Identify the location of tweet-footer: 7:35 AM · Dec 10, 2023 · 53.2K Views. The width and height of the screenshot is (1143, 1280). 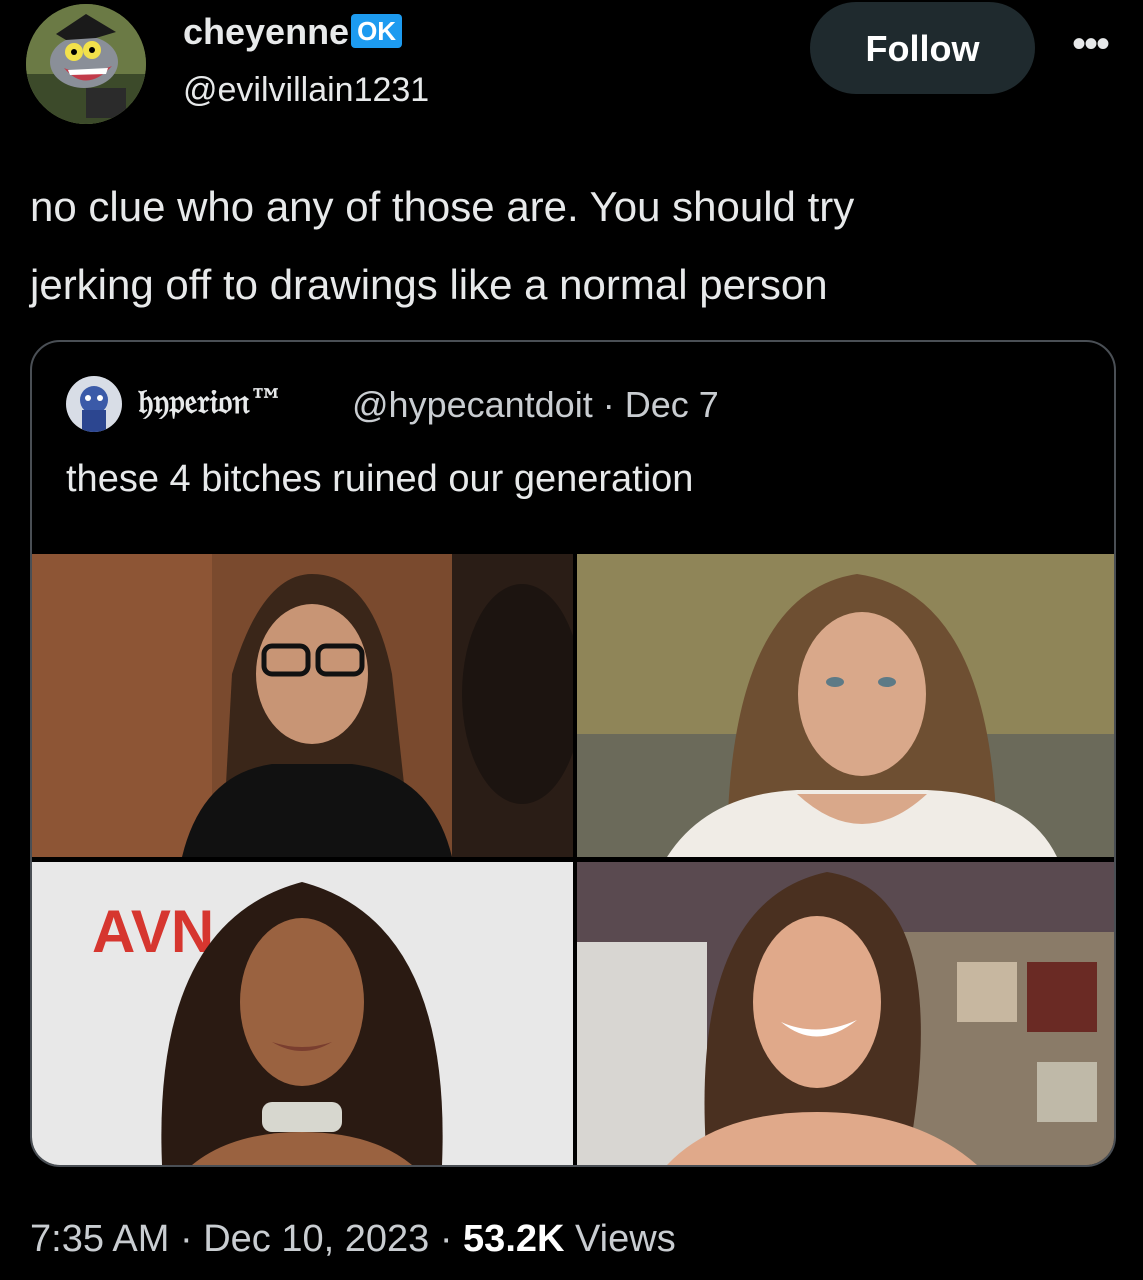
(353, 1239).